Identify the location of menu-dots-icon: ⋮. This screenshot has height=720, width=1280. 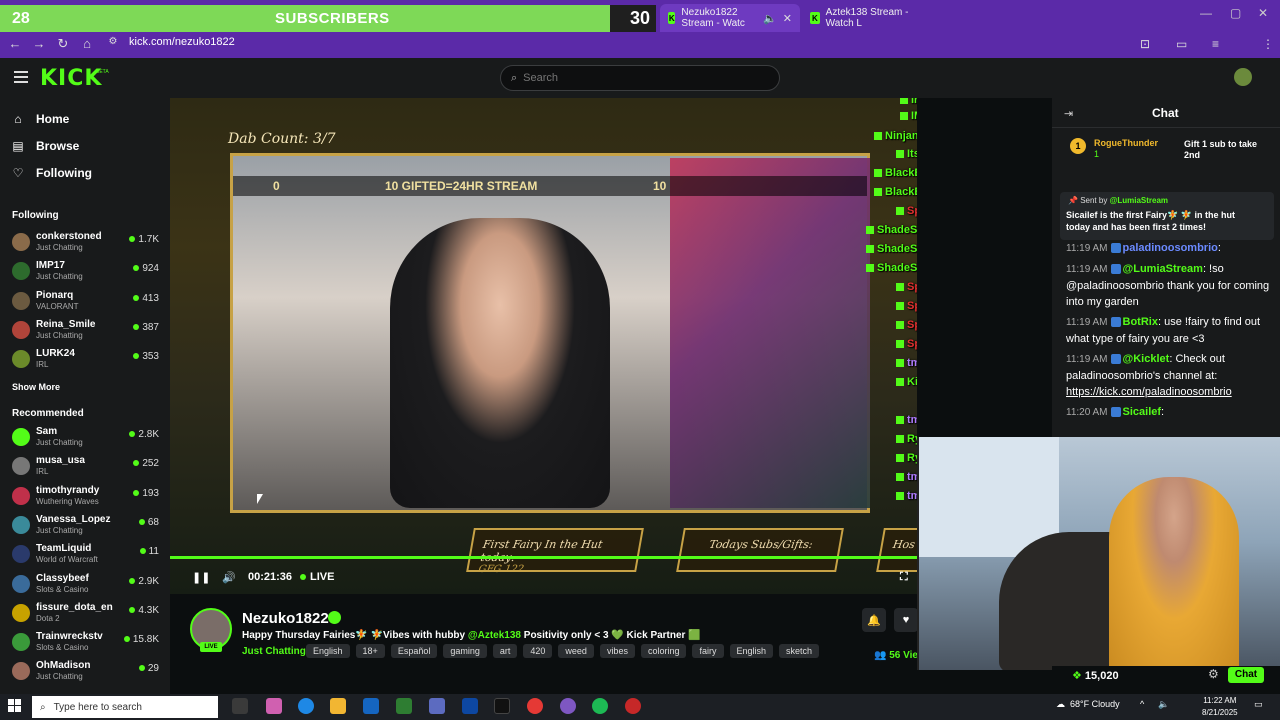
(1268, 44).